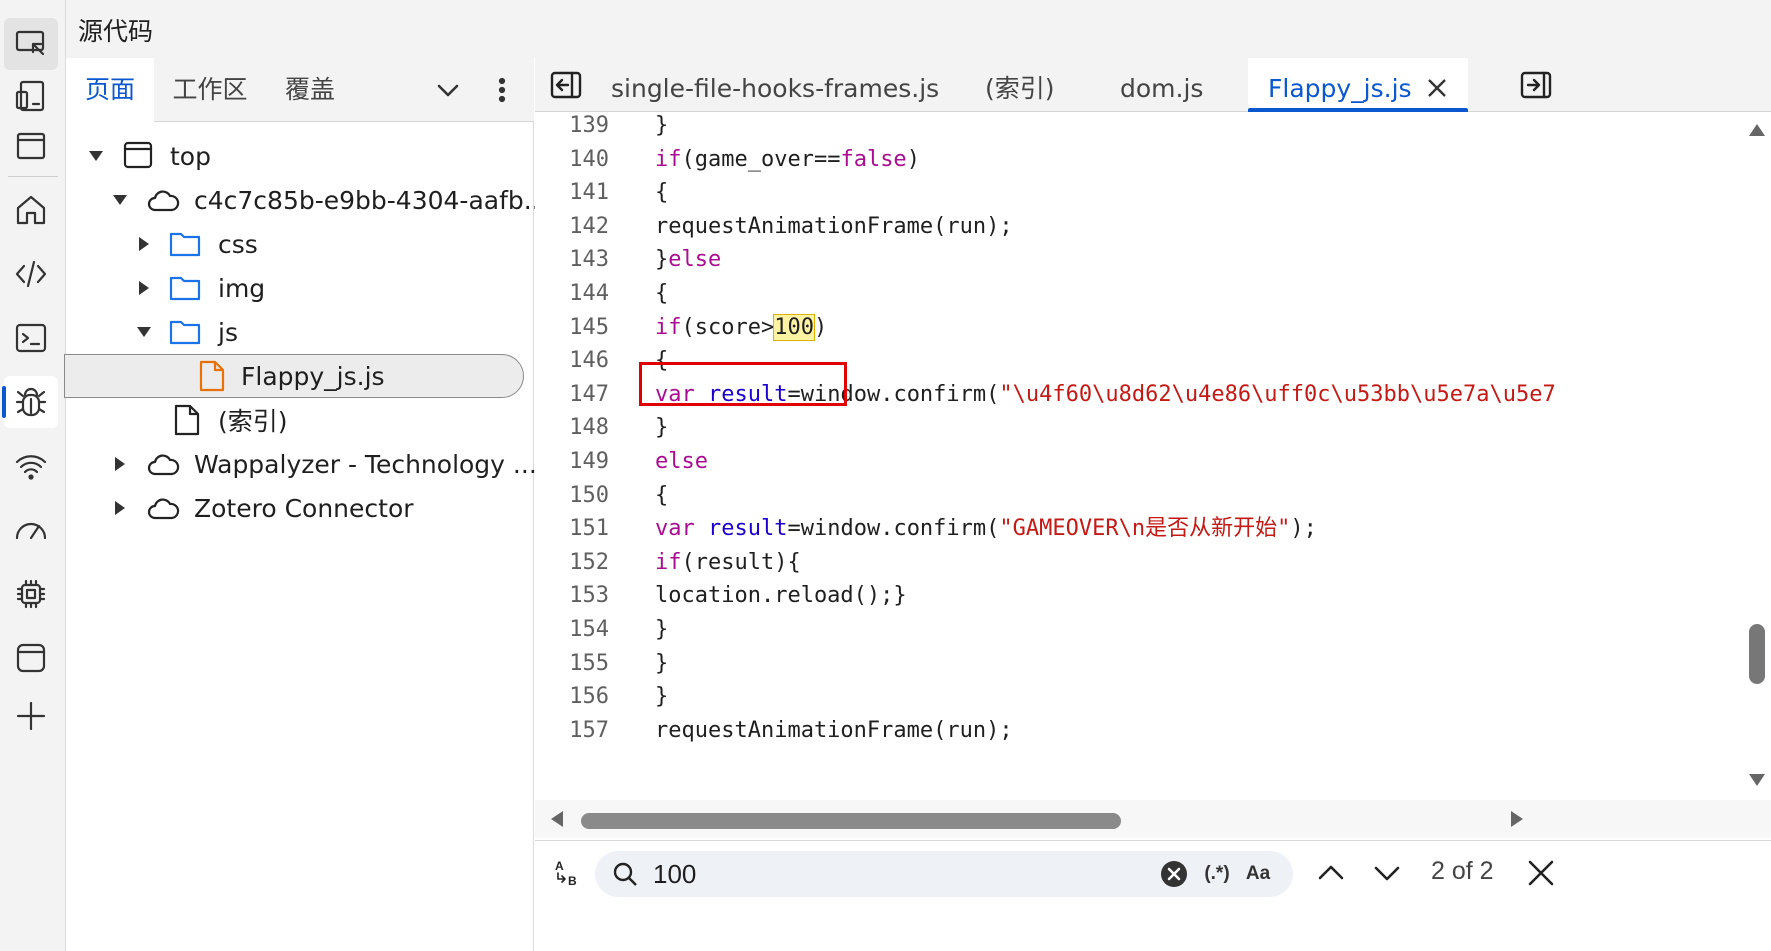  What do you see at coordinates (1153, 630) in the screenshot?
I see `code-line: 154}` at bounding box center [1153, 630].